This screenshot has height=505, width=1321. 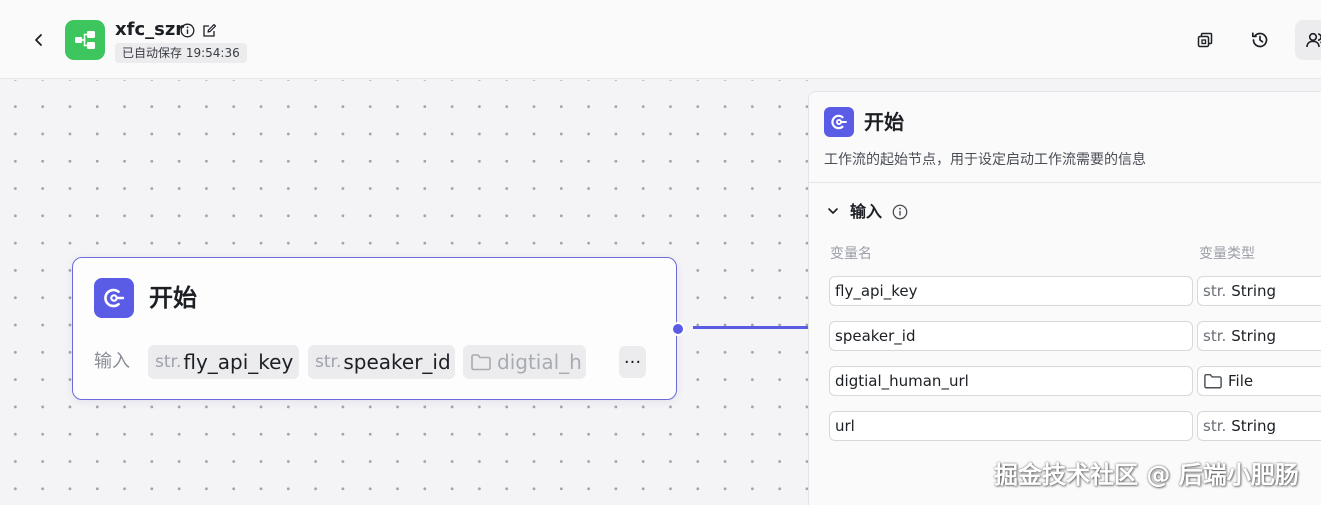 What do you see at coordinates (985, 160) in the screenshot?
I see `panel-description: 工作流的起始节点，用于设定启动工作流需要的信息` at bounding box center [985, 160].